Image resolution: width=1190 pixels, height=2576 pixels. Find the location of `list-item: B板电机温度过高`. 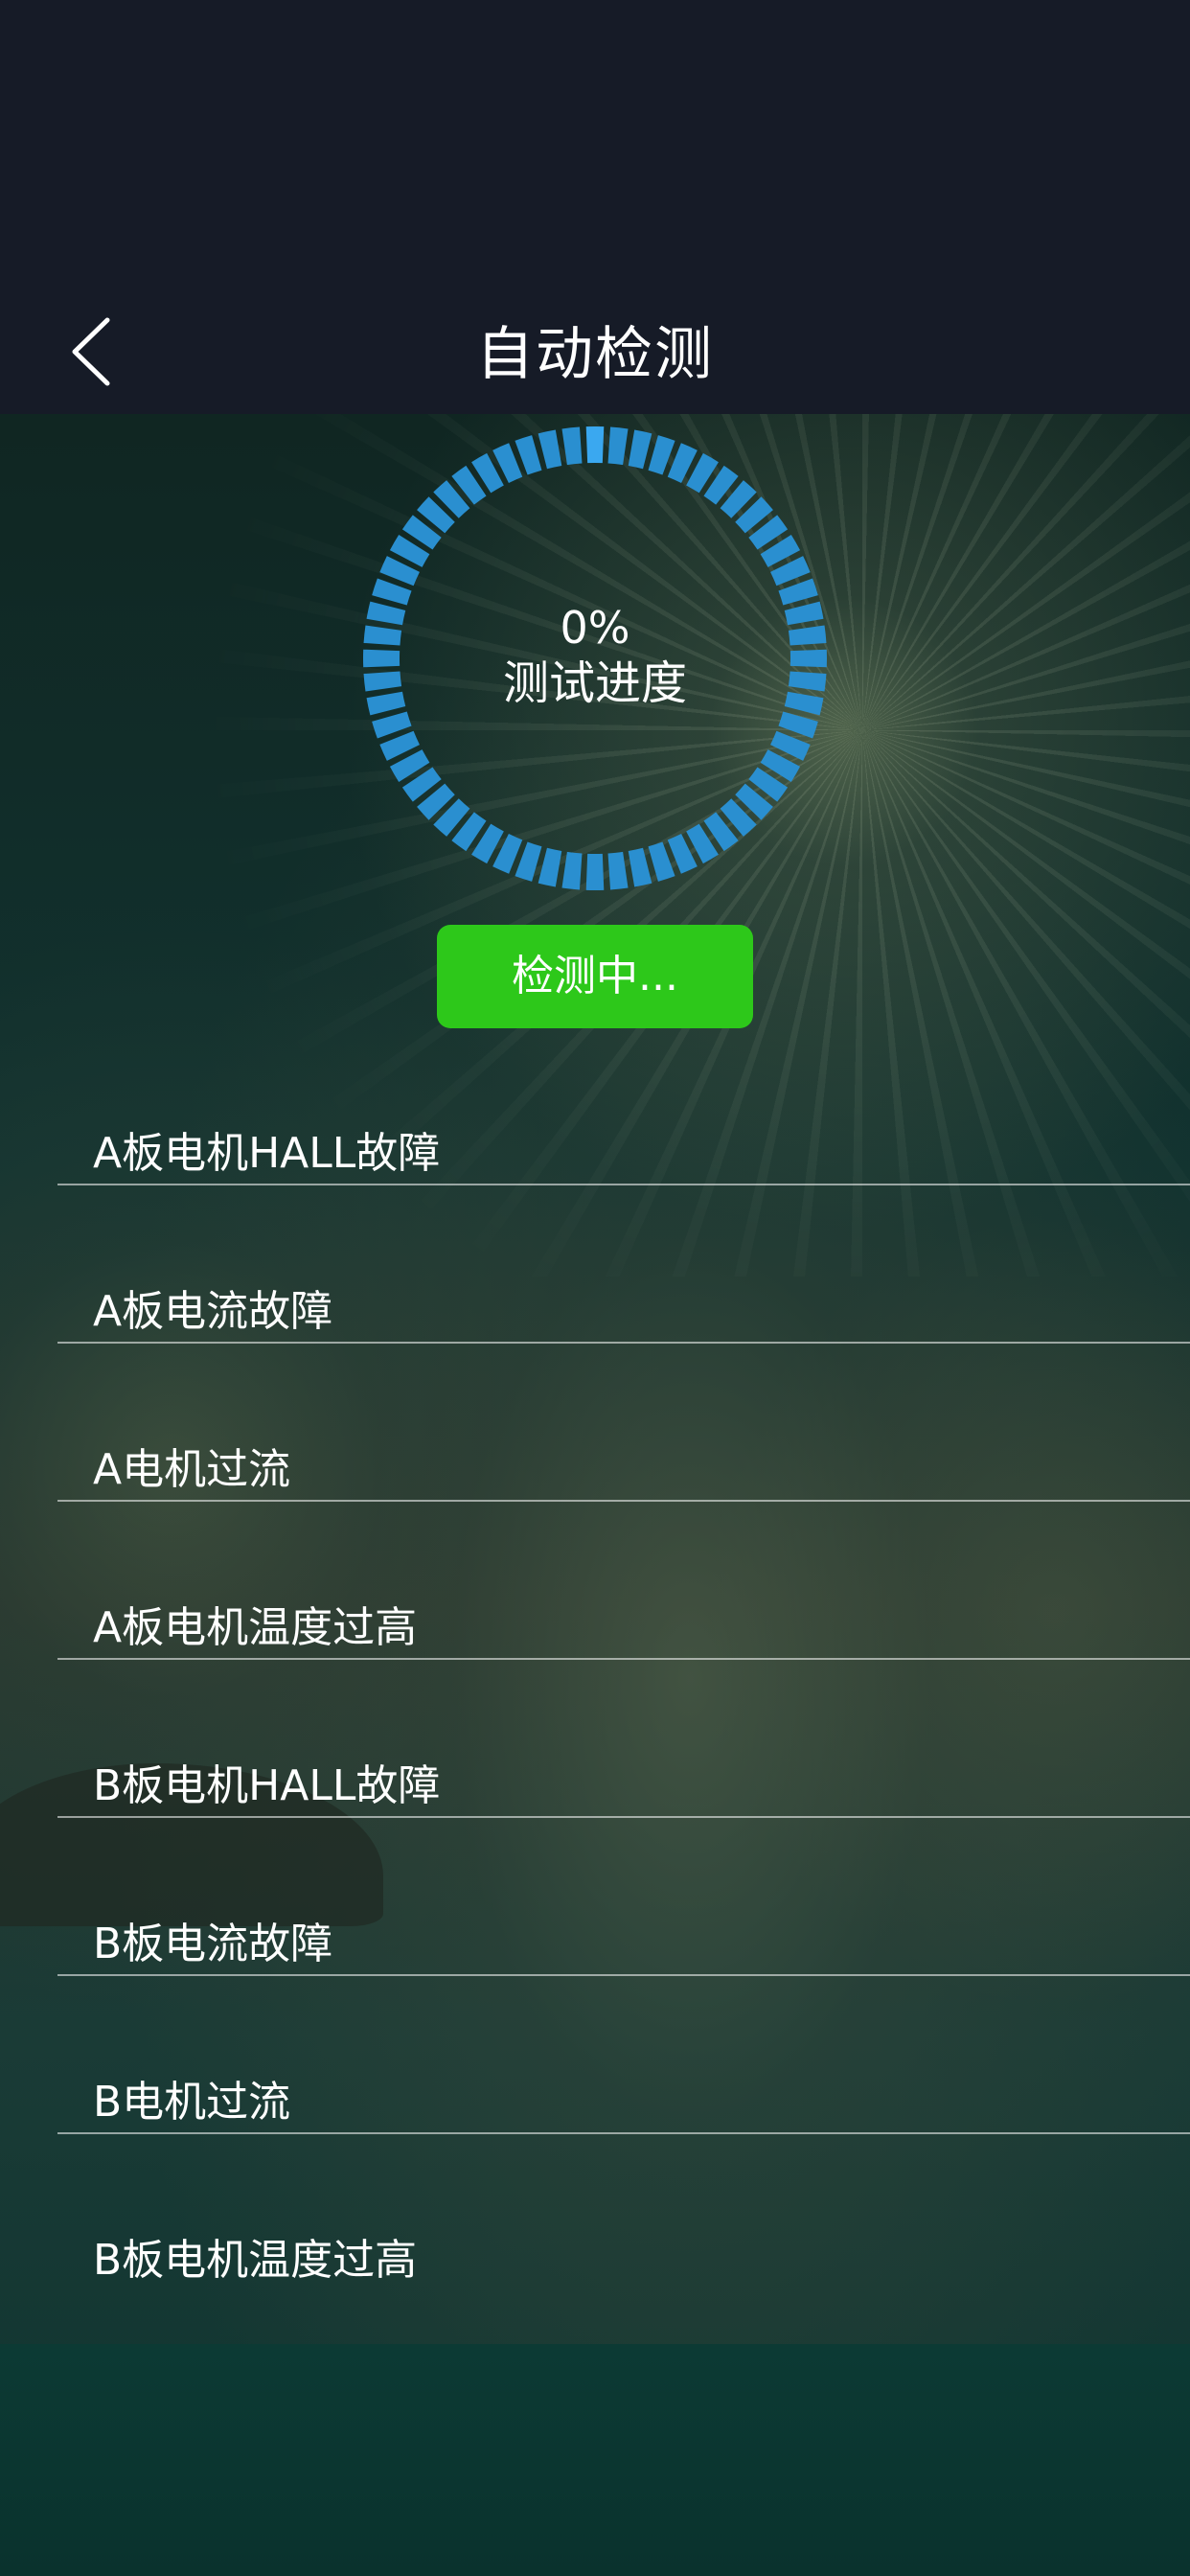

list-item: B板电机温度过高 is located at coordinates (595, 2213).